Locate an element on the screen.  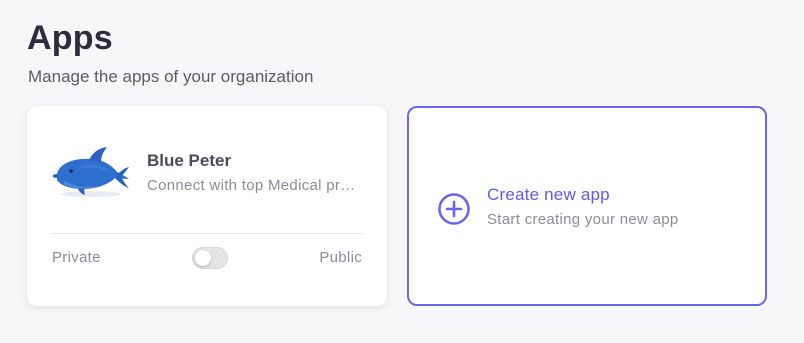
page-title: Apps is located at coordinates (70, 38).